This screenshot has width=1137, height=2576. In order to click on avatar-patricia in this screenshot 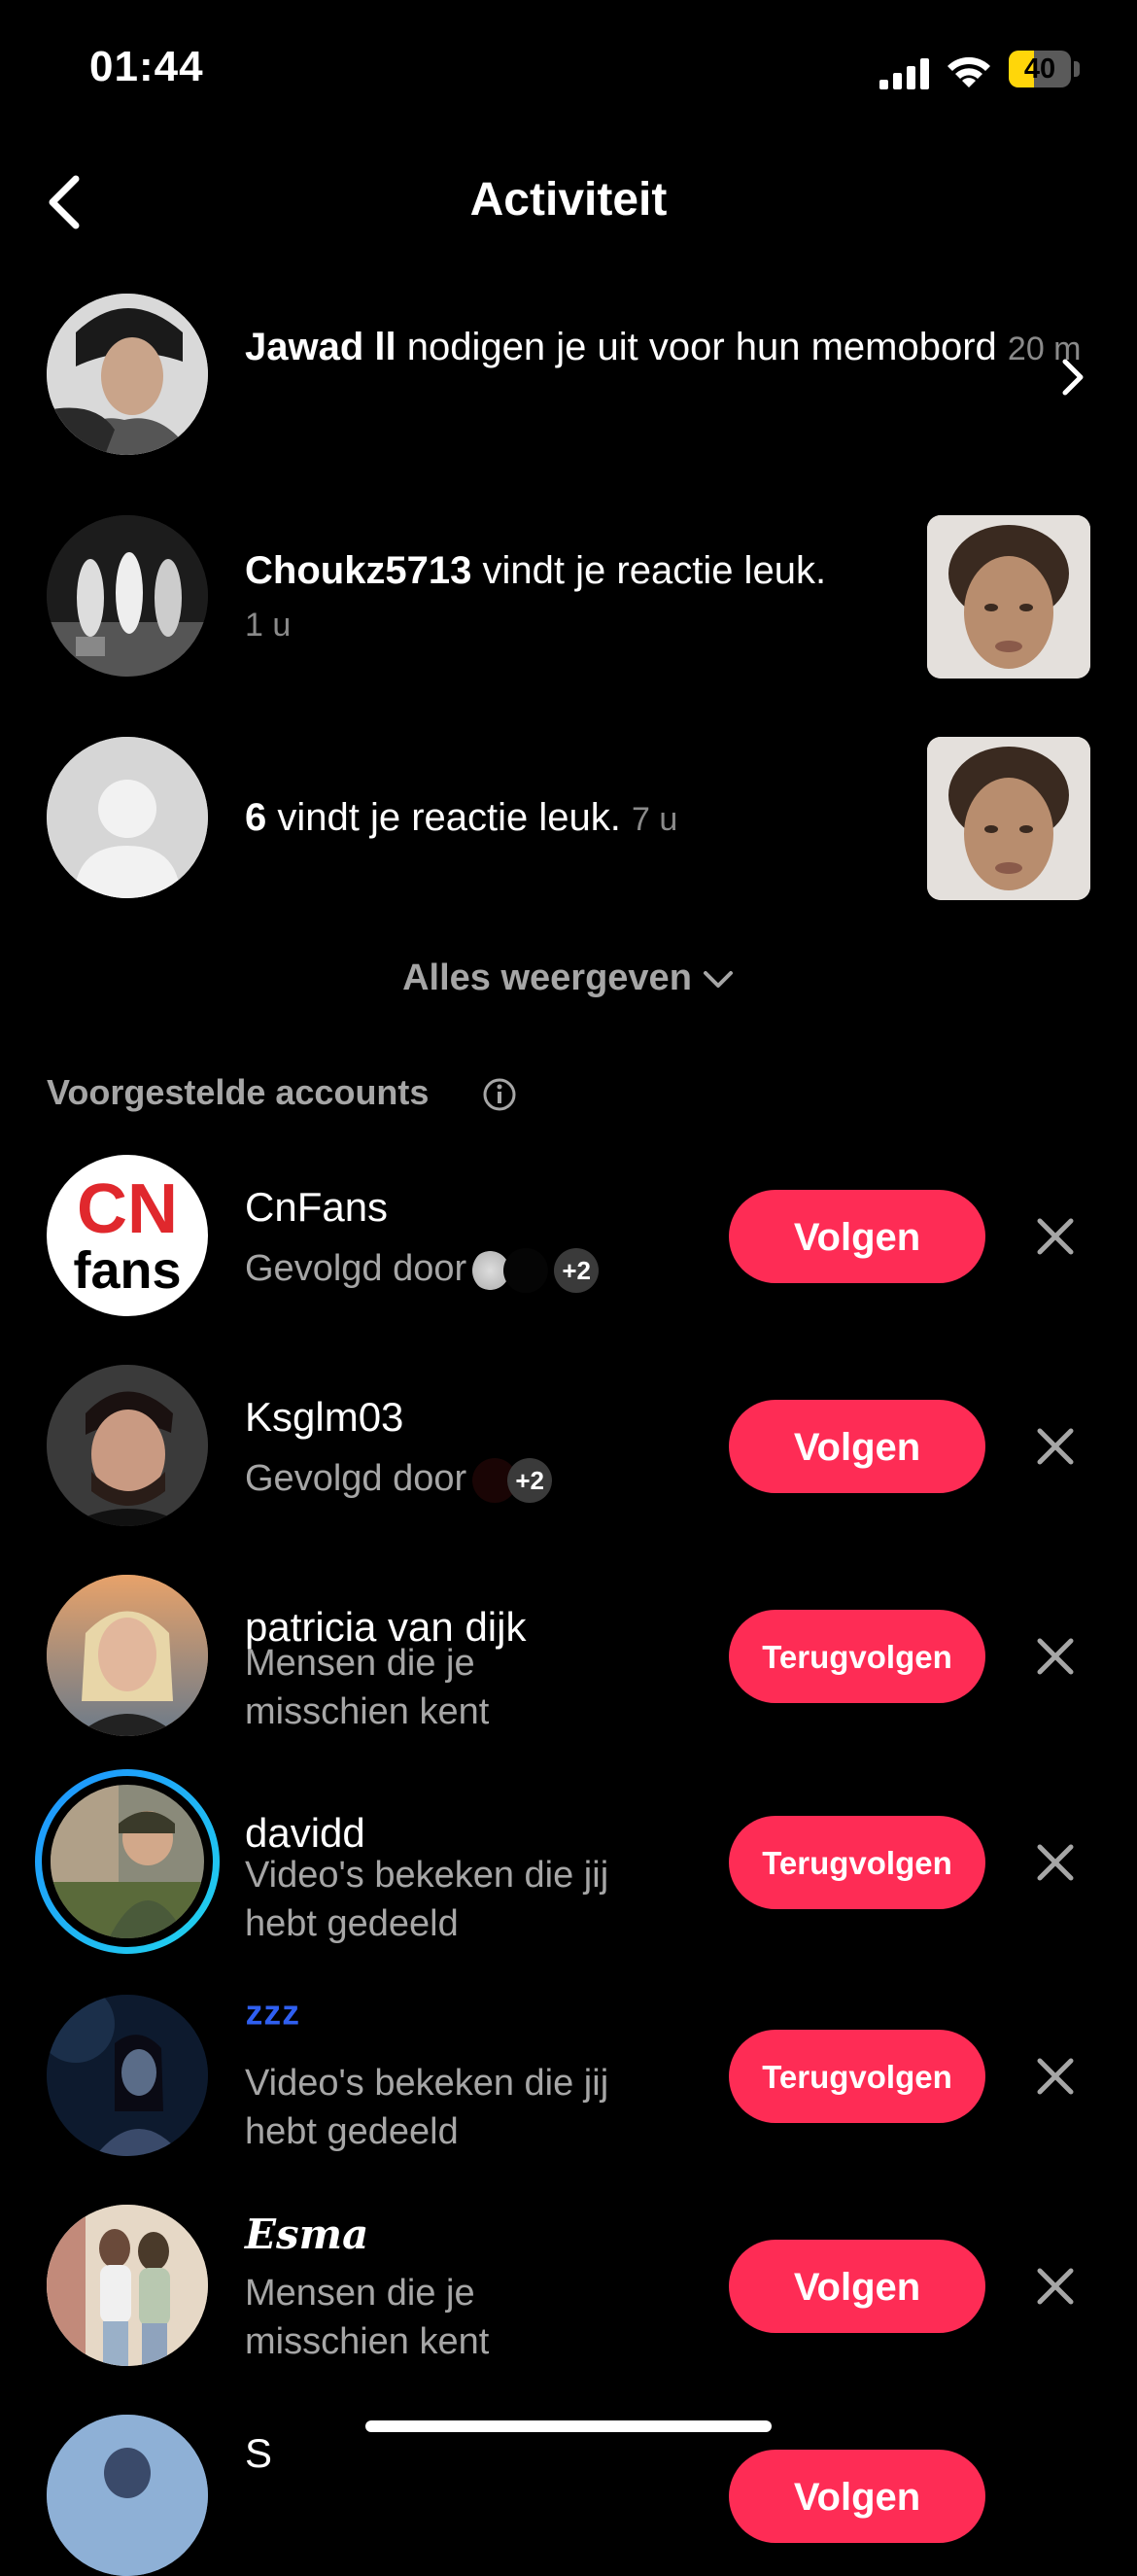, I will do `click(127, 1655)`.